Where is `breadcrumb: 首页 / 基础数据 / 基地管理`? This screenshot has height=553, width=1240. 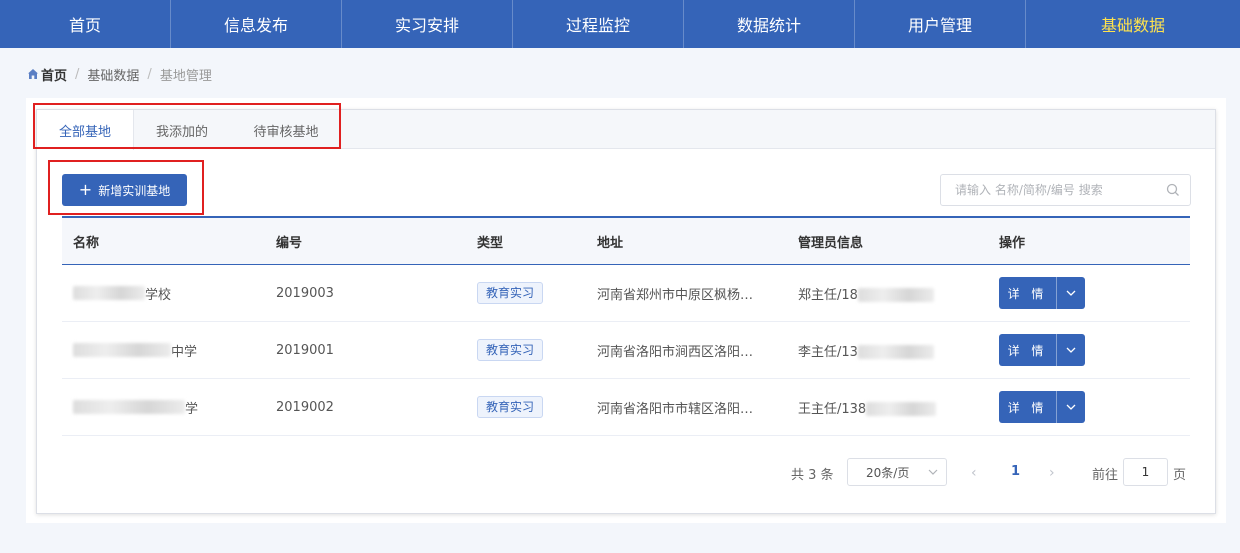 breadcrumb: 首页 / 基础数据 / 基地管理 is located at coordinates (119, 74).